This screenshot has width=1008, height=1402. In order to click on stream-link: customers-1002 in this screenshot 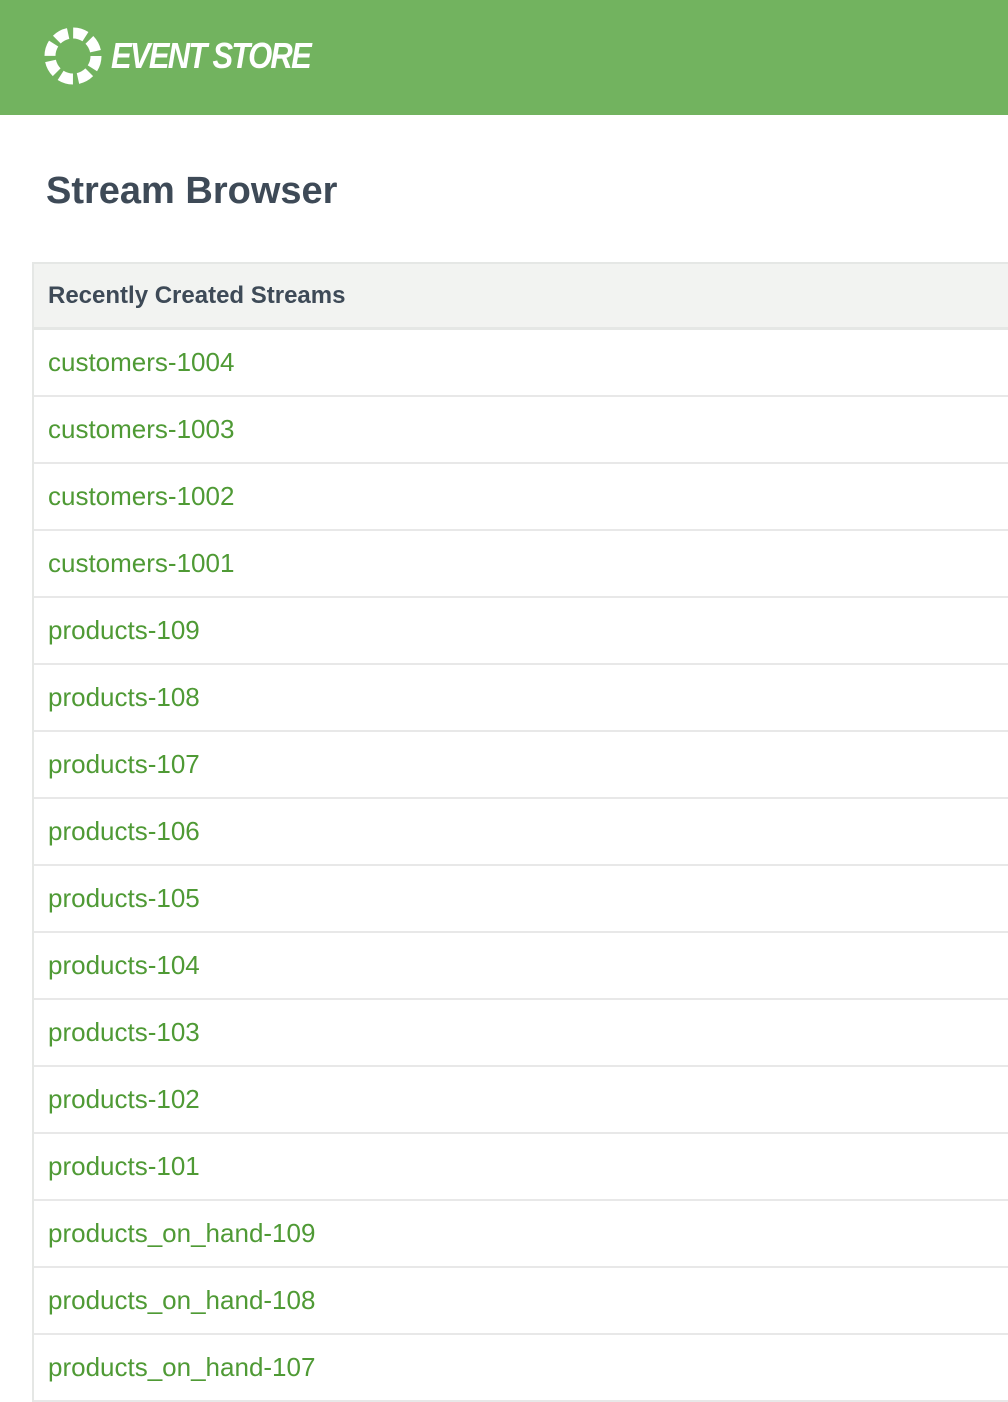, I will do `click(141, 496)`.